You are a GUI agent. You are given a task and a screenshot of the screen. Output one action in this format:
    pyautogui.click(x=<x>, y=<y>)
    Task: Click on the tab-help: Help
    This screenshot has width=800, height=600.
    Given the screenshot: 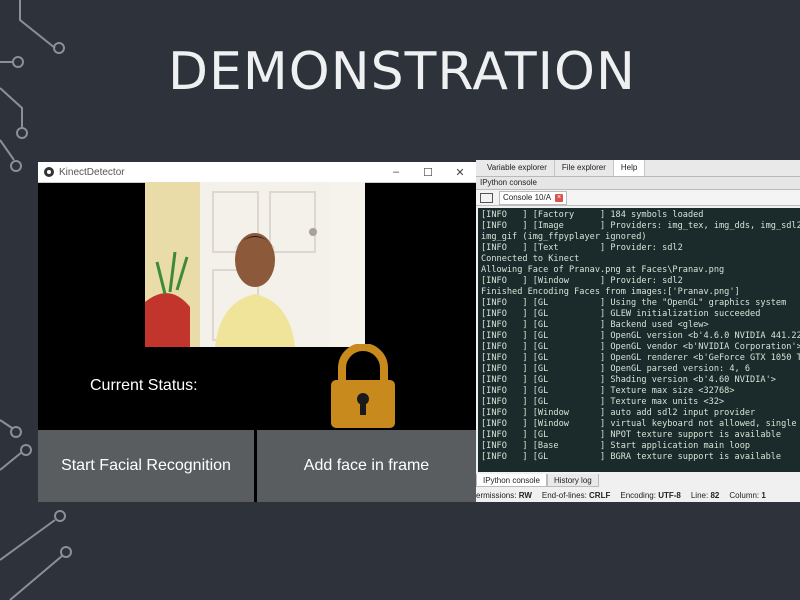 What is the action you would take?
    pyautogui.click(x=629, y=168)
    